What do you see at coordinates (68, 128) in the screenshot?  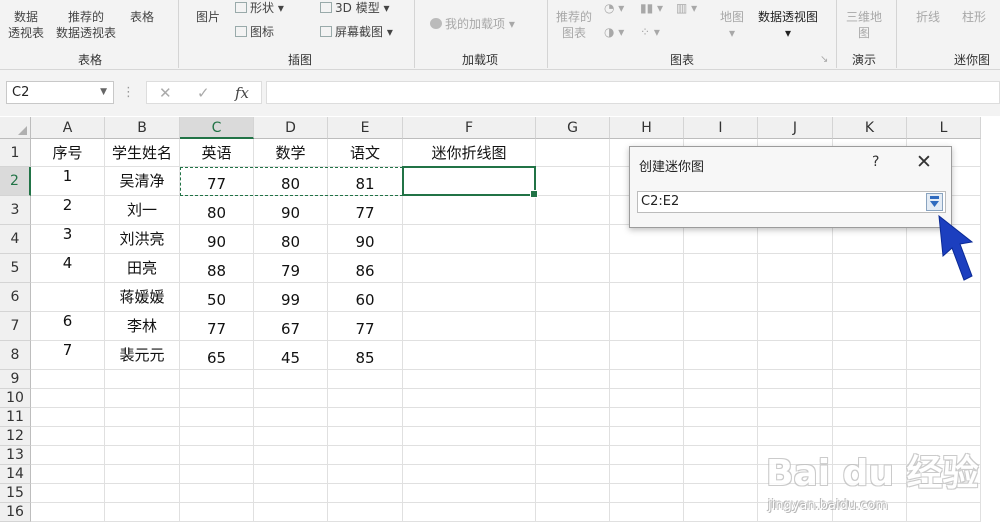 I see `column-header-a: A` at bounding box center [68, 128].